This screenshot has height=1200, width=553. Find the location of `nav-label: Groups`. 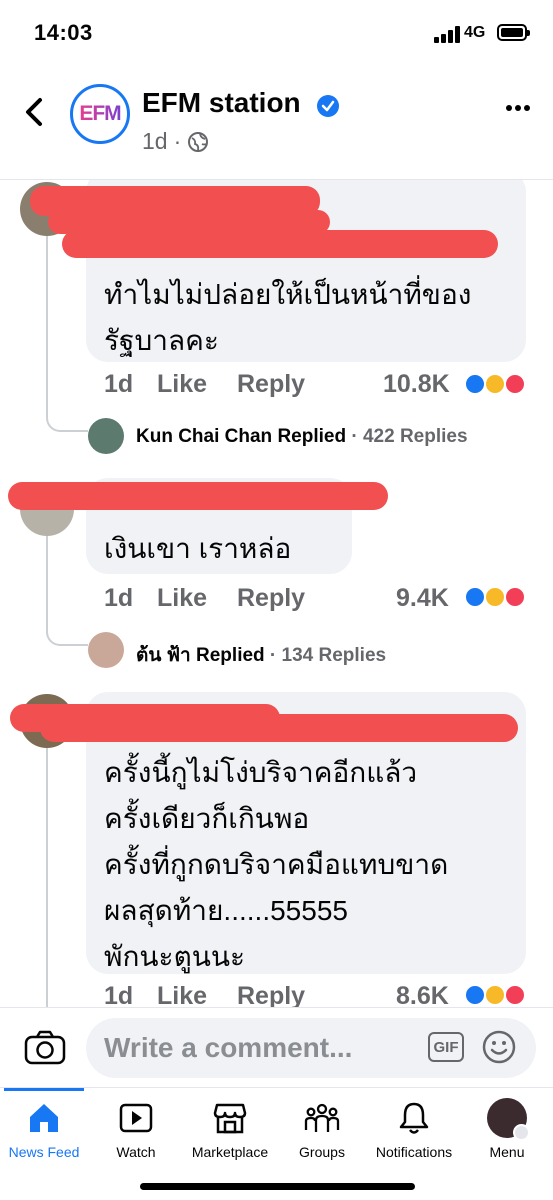

nav-label: Groups is located at coordinates (322, 1152).